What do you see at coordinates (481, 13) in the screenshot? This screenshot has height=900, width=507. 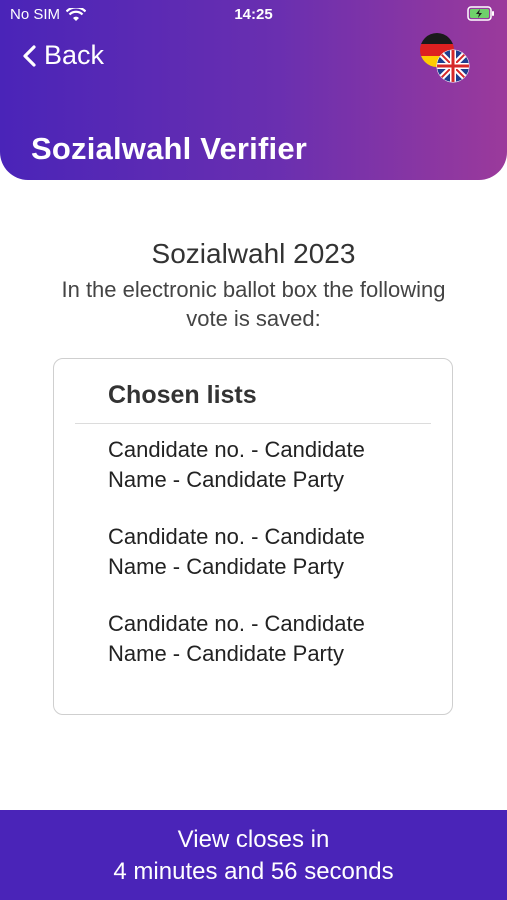 I see `battery-charging-icon` at bounding box center [481, 13].